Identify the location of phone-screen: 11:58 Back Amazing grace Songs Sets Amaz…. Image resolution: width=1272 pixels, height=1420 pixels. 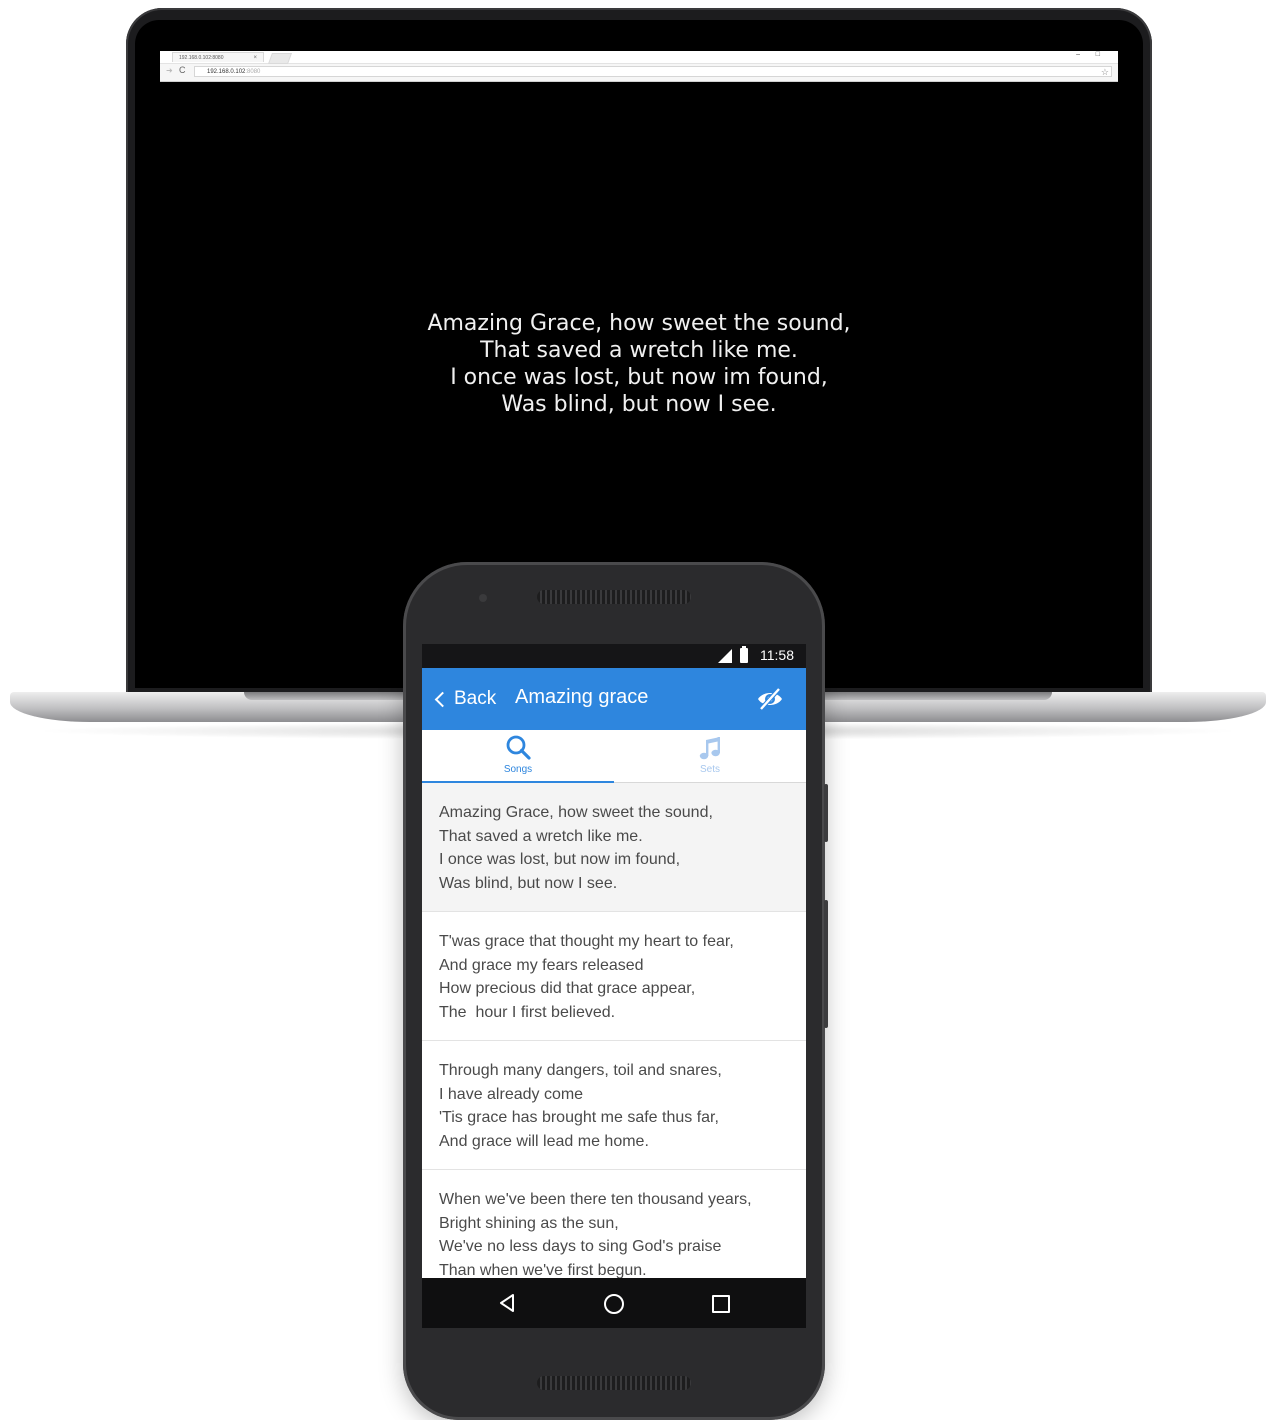
(614, 986).